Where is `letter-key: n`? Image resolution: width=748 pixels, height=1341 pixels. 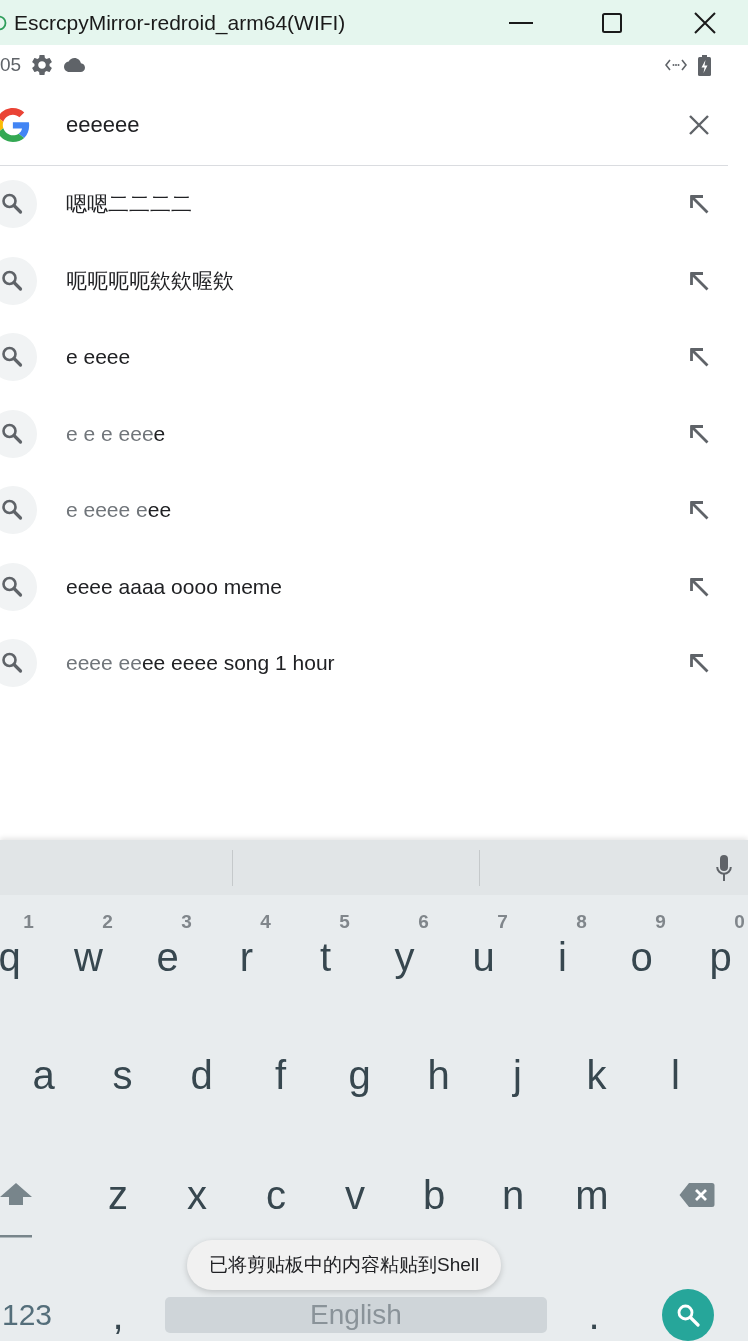
letter-key: n is located at coordinates (513, 1195).